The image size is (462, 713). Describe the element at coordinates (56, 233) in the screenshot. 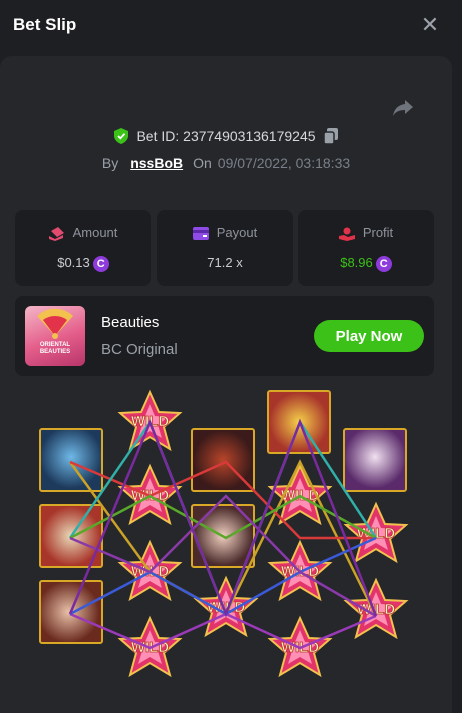

I see `amount-icon` at that location.